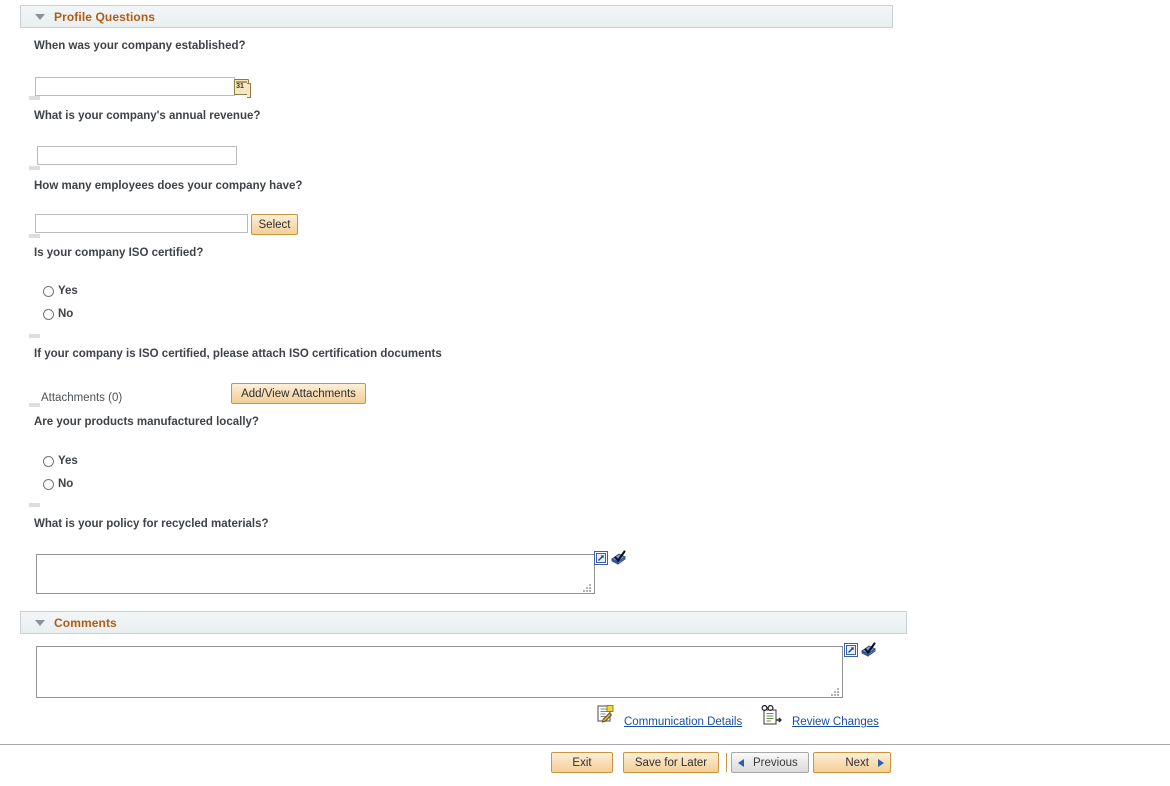  What do you see at coordinates (65, 314) in the screenshot?
I see `radio-label-iso-no: No` at bounding box center [65, 314].